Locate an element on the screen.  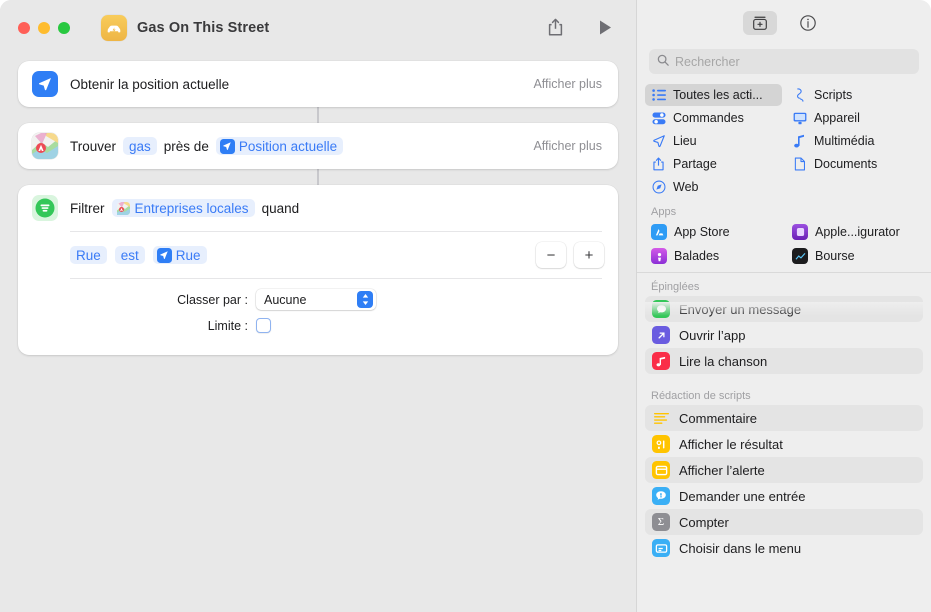
comment-lines-icon is located at coordinates (661, 418).